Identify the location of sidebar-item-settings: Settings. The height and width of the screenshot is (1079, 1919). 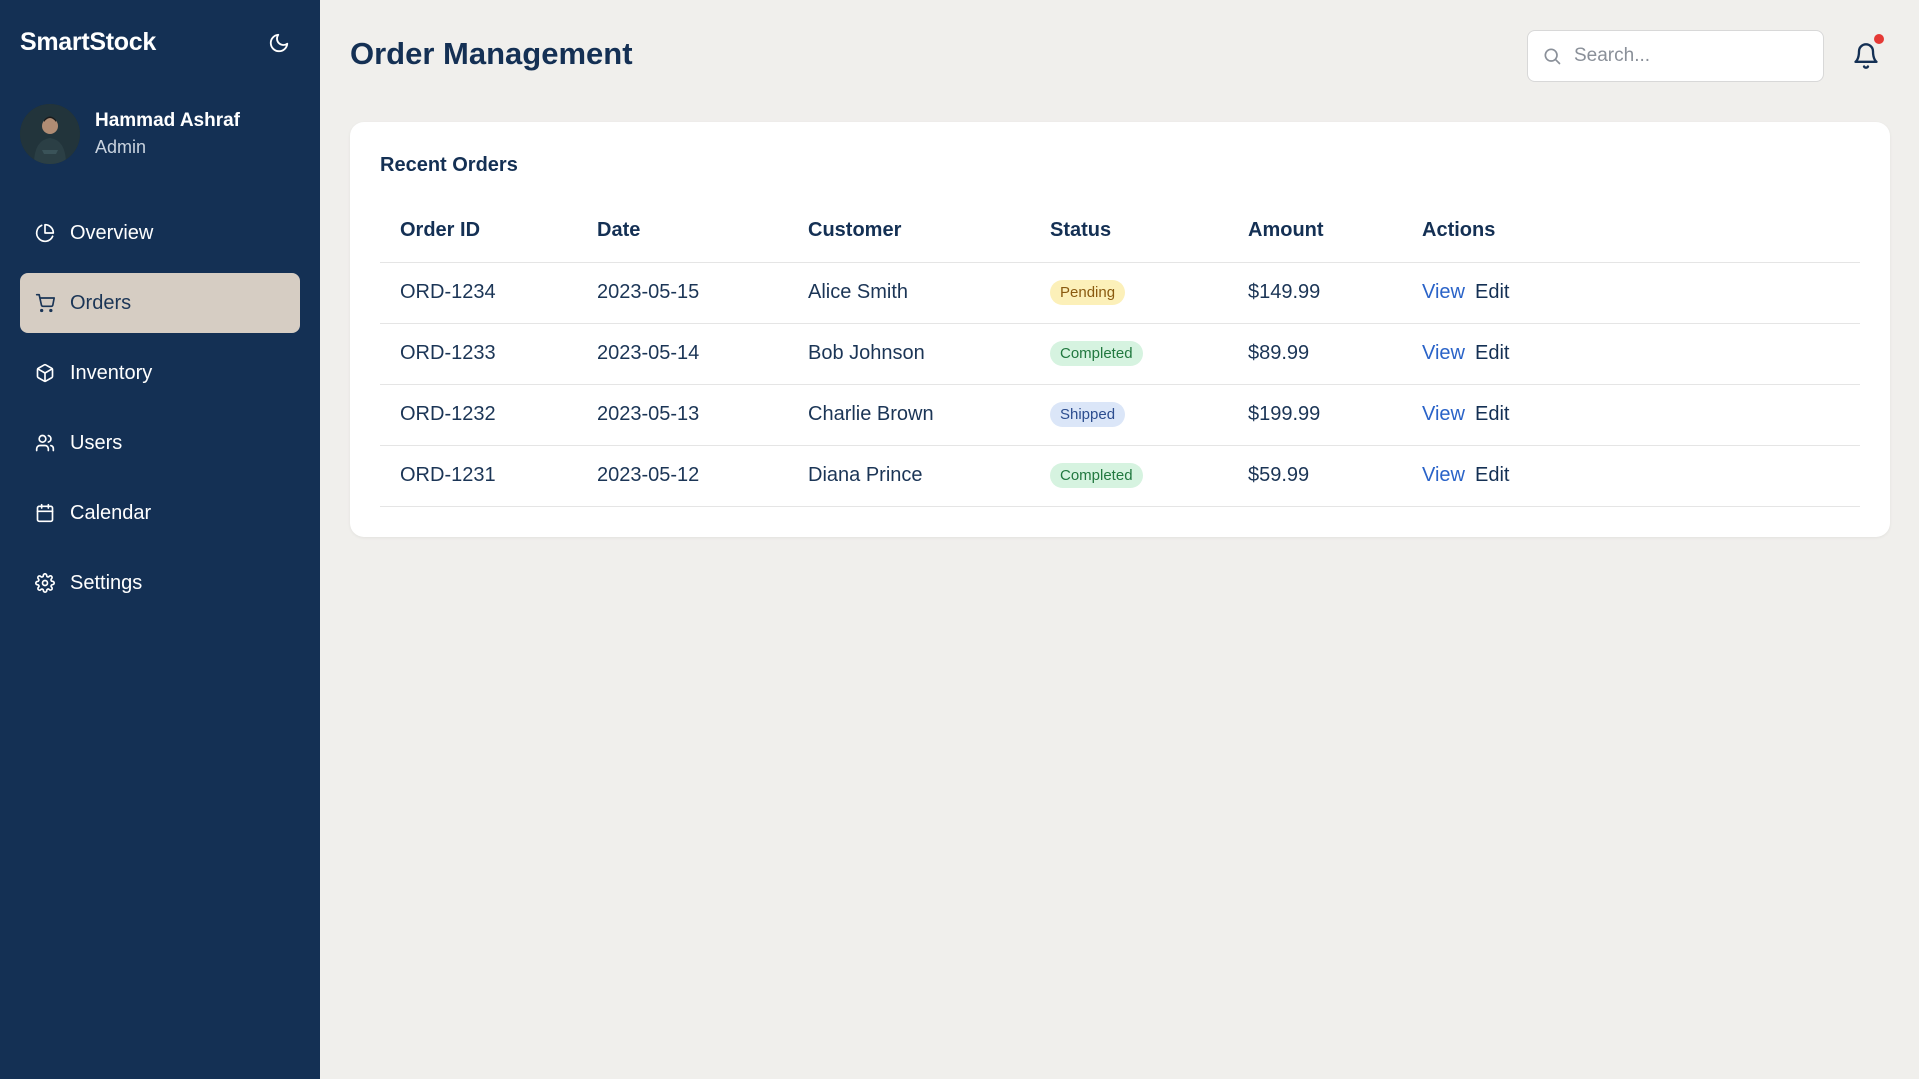
(160, 583).